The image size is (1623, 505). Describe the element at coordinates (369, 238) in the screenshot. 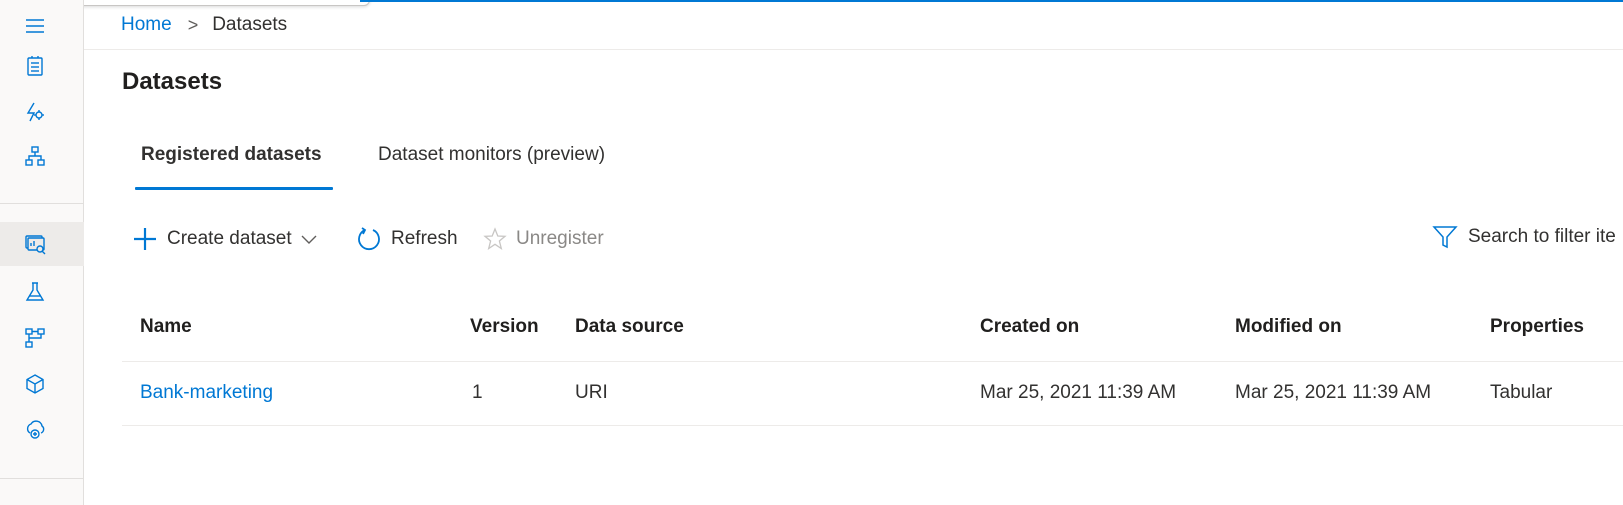

I see `refresh-icon` at that location.